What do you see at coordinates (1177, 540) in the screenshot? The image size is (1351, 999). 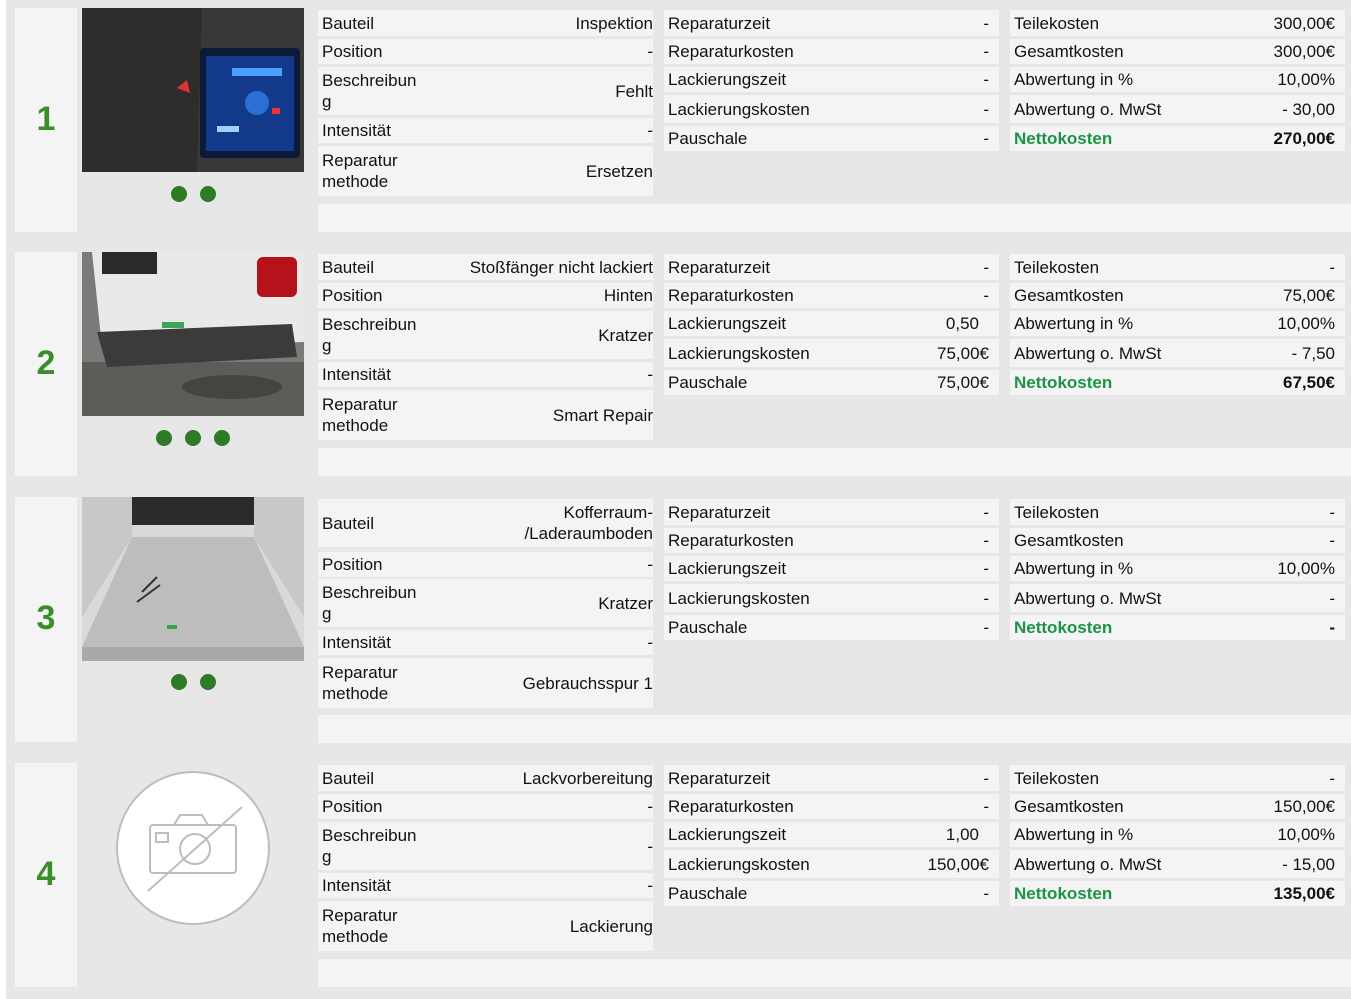 I see `row-gesamtkosten: Gesamtkosten -` at bounding box center [1177, 540].